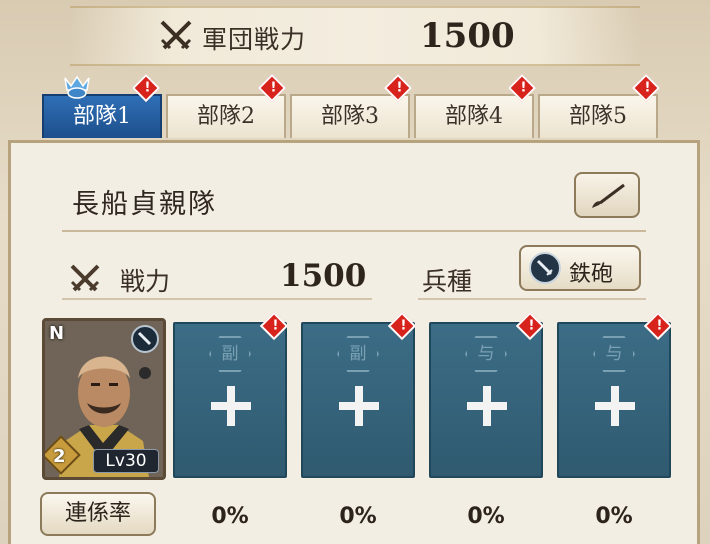  What do you see at coordinates (145, 281) in the screenshot?
I see `unit-power-label: 戦力` at bounding box center [145, 281].